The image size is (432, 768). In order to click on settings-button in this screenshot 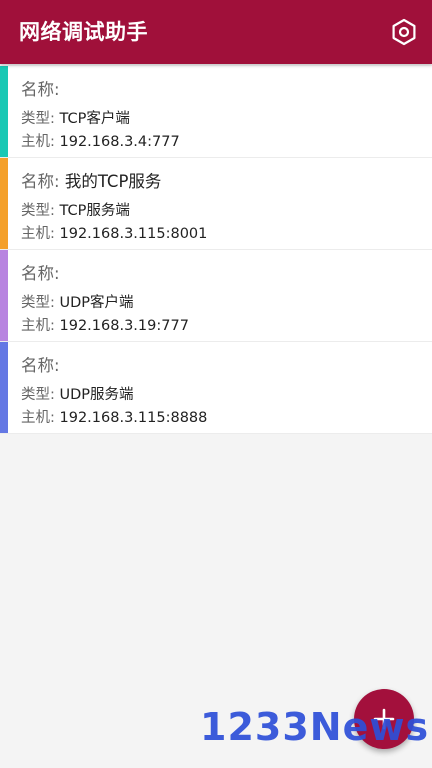, I will do `click(404, 32)`.